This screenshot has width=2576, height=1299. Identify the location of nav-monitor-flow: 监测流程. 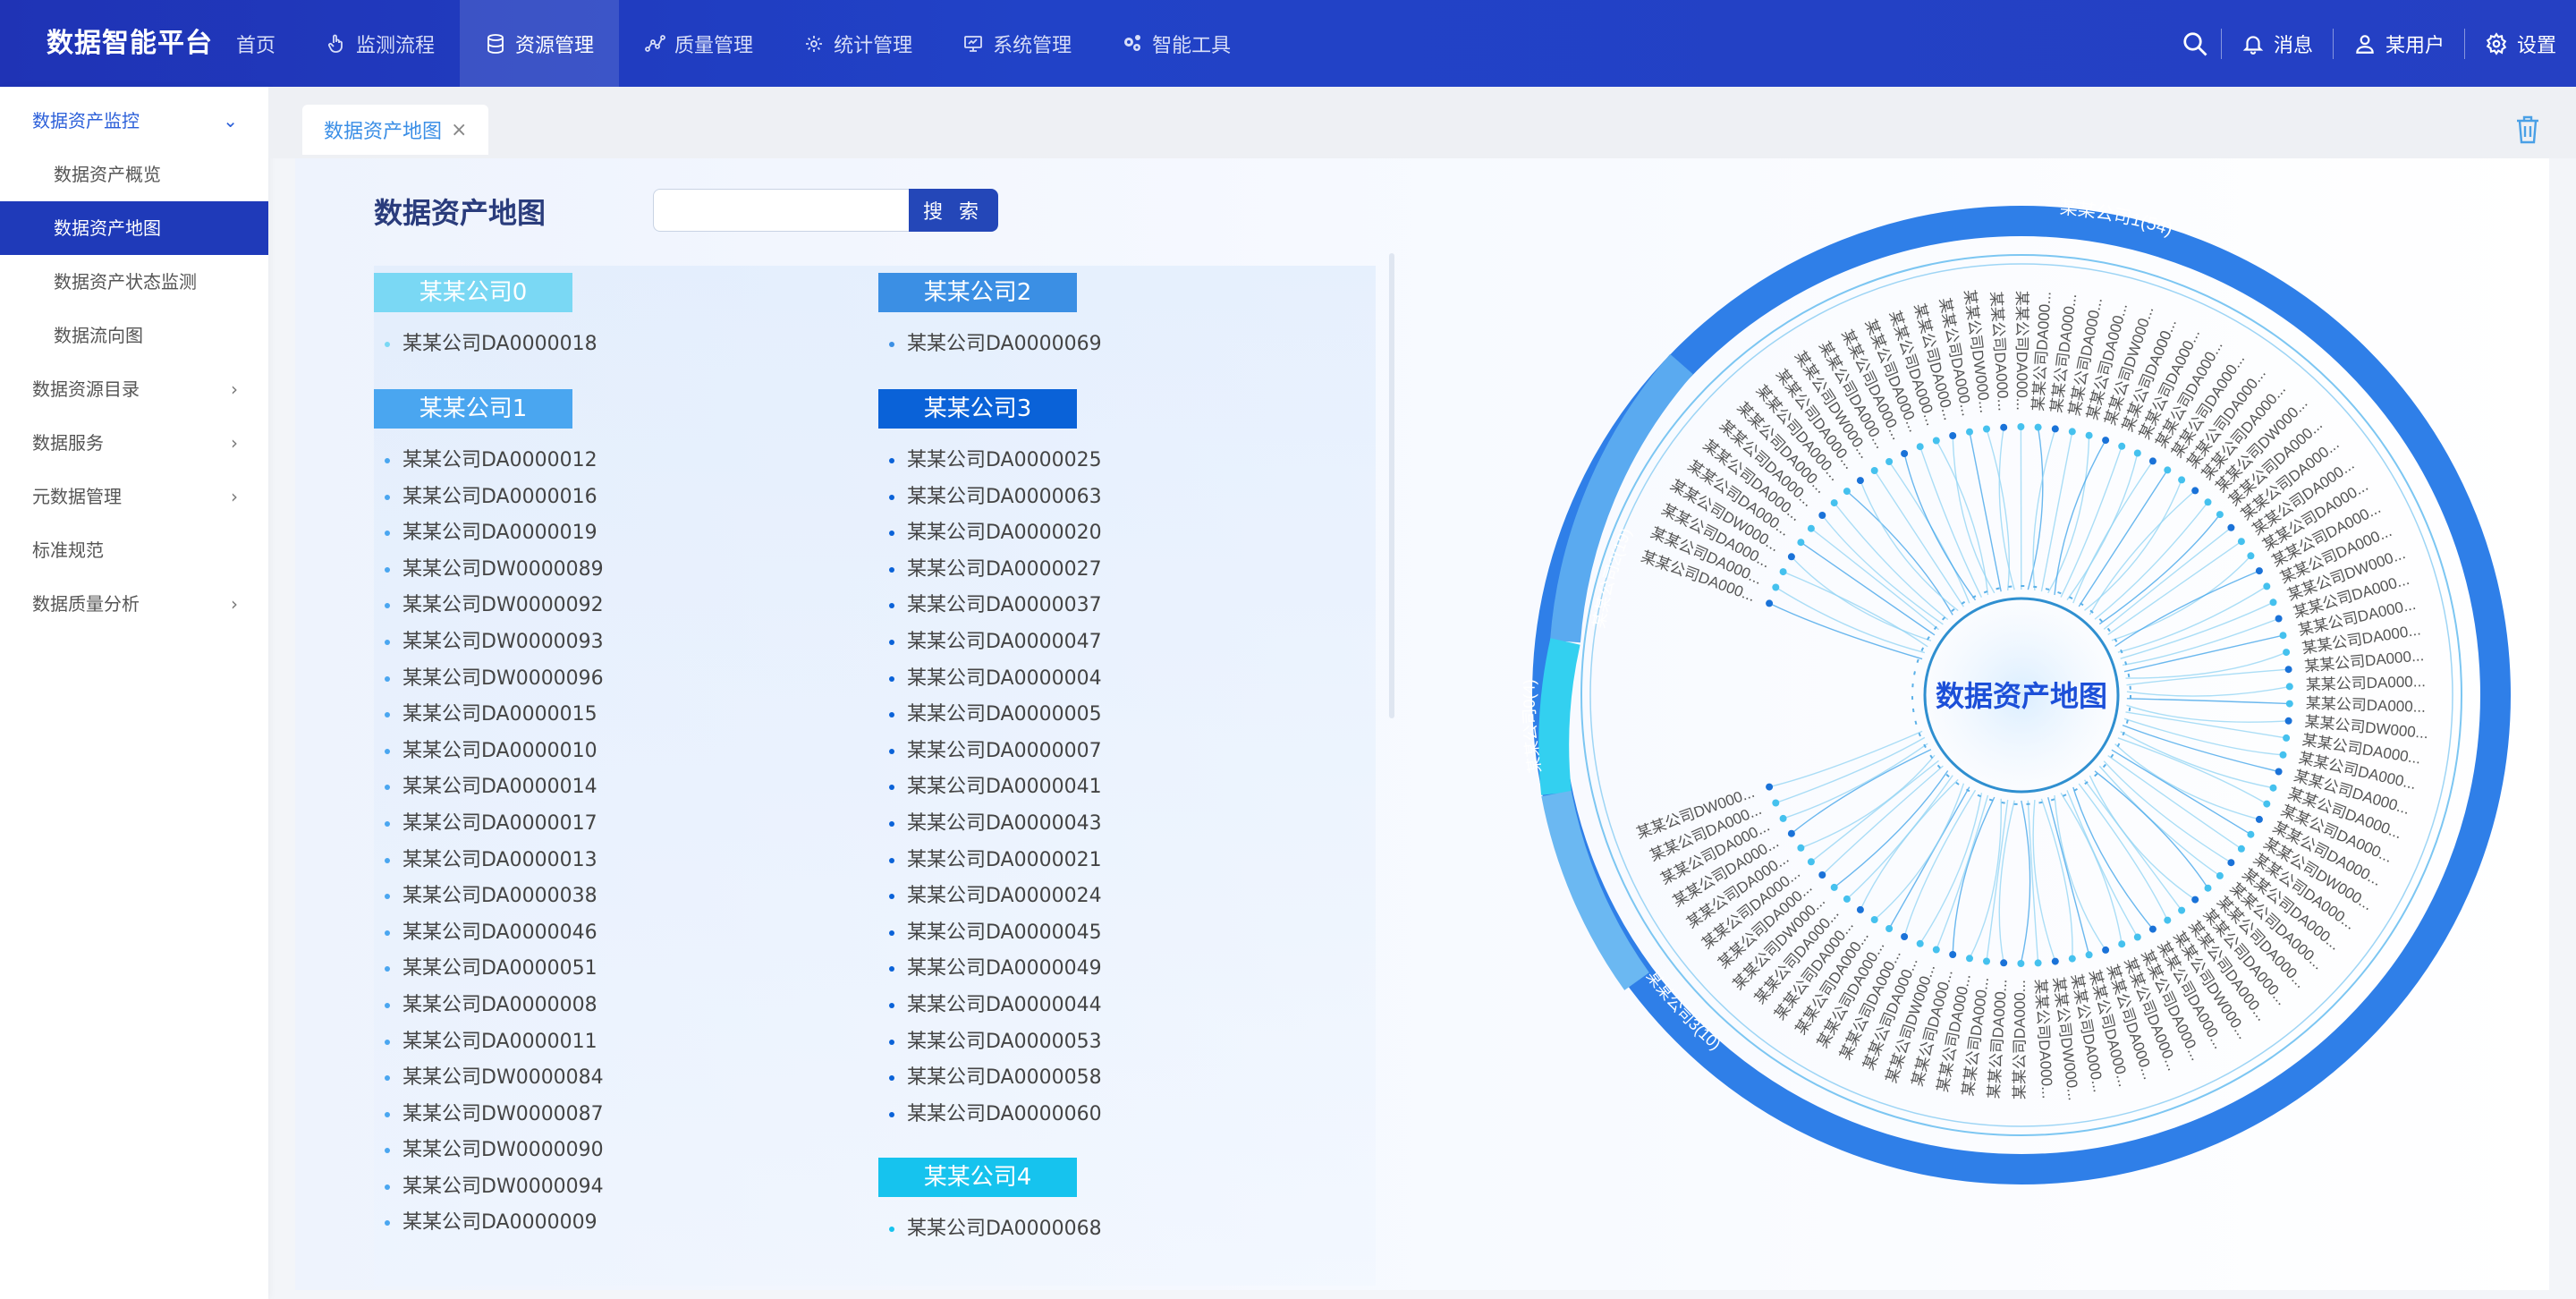
(380, 43).